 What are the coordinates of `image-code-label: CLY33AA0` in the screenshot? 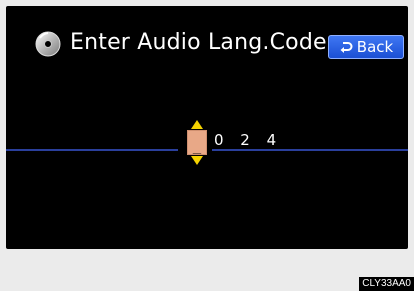 It's located at (386, 284).